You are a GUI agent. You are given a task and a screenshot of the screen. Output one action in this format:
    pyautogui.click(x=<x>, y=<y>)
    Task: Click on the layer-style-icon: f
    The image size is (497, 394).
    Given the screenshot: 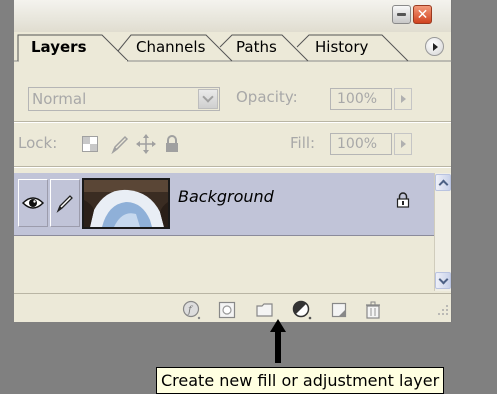 What is the action you would take?
    pyautogui.click(x=191, y=310)
    